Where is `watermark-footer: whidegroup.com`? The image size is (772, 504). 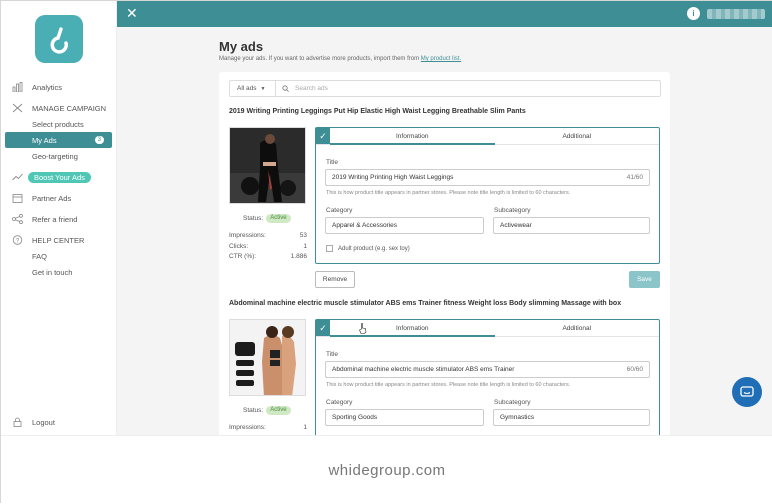 watermark-footer: whidegroup.com is located at coordinates (386, 469).